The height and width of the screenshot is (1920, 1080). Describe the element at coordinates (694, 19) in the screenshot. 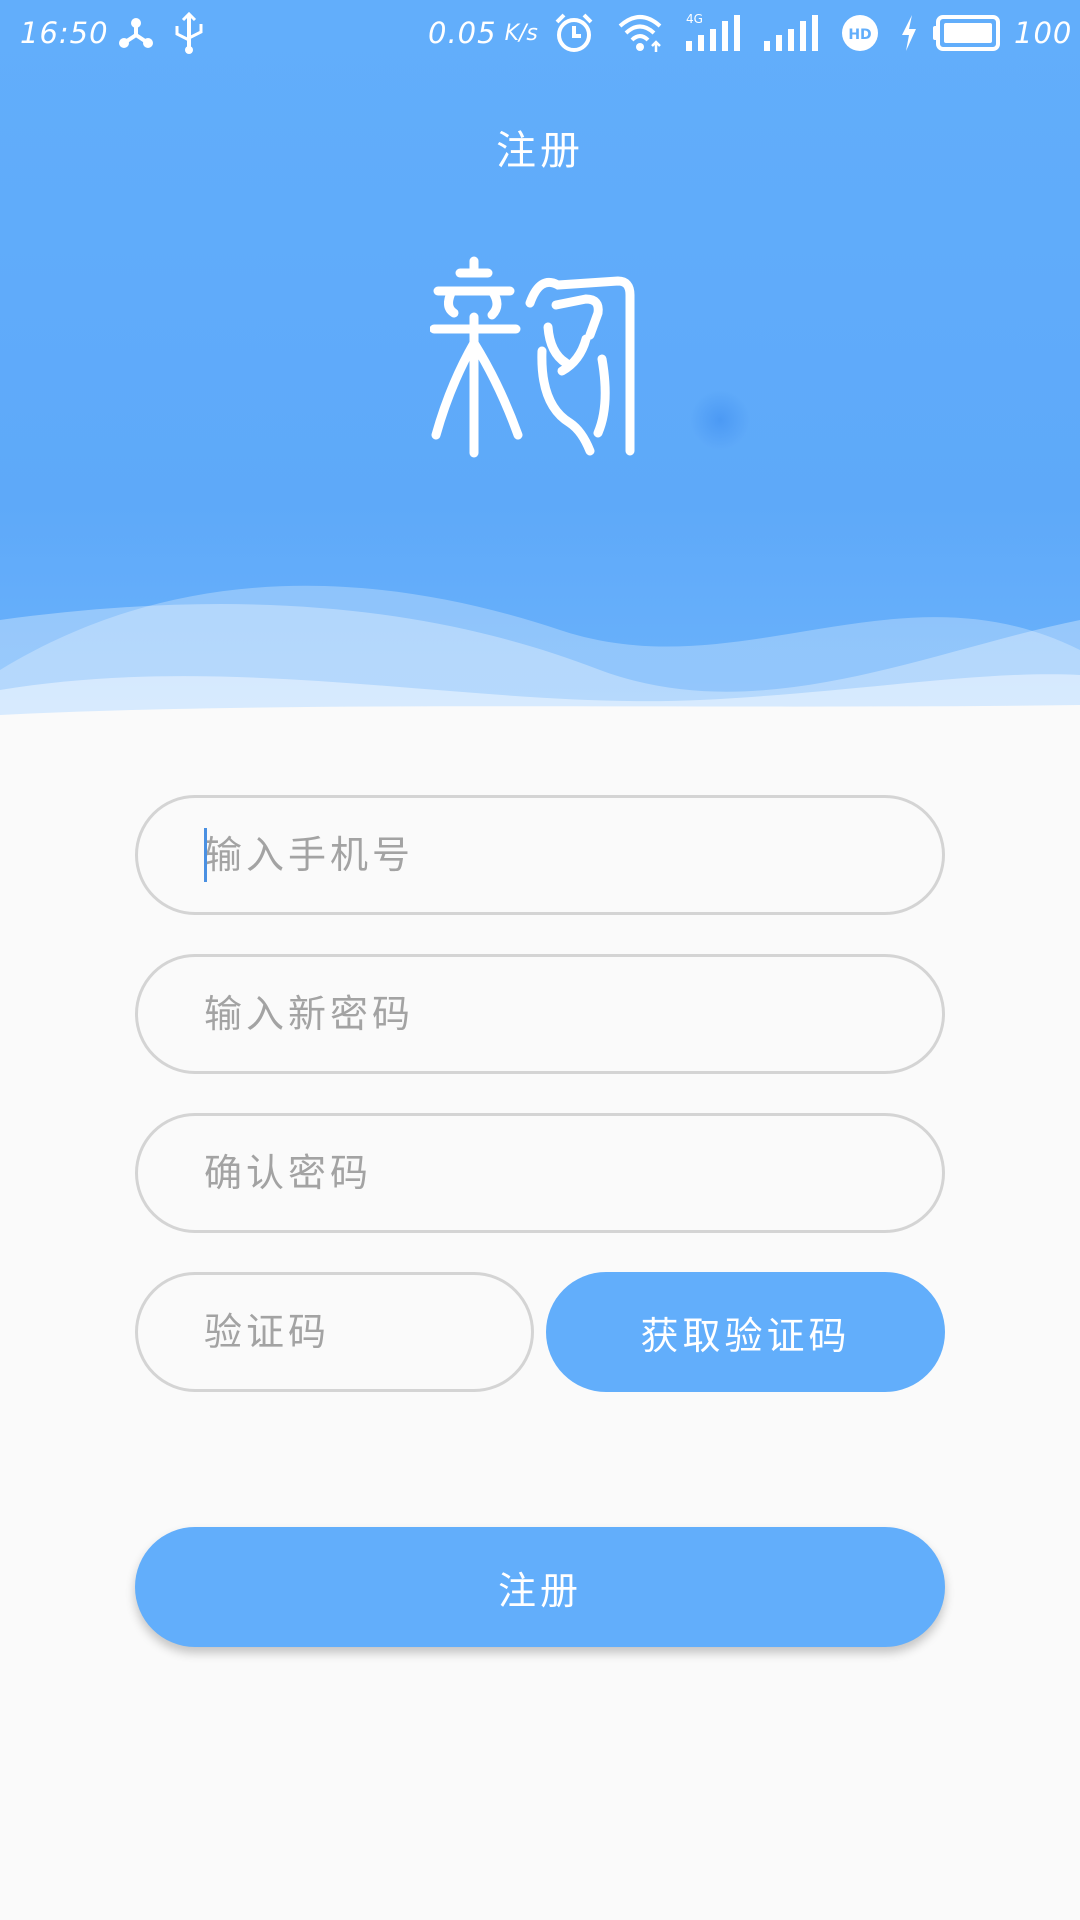

I see `svg-text: 4G` at that location.